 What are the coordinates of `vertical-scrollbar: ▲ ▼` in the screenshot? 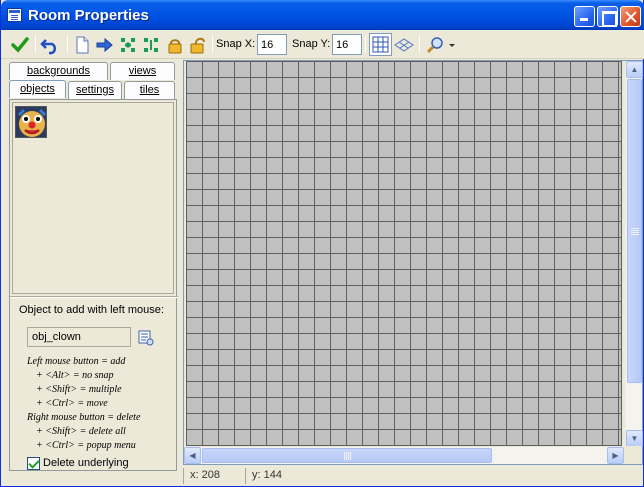 It's located at (634, 254).